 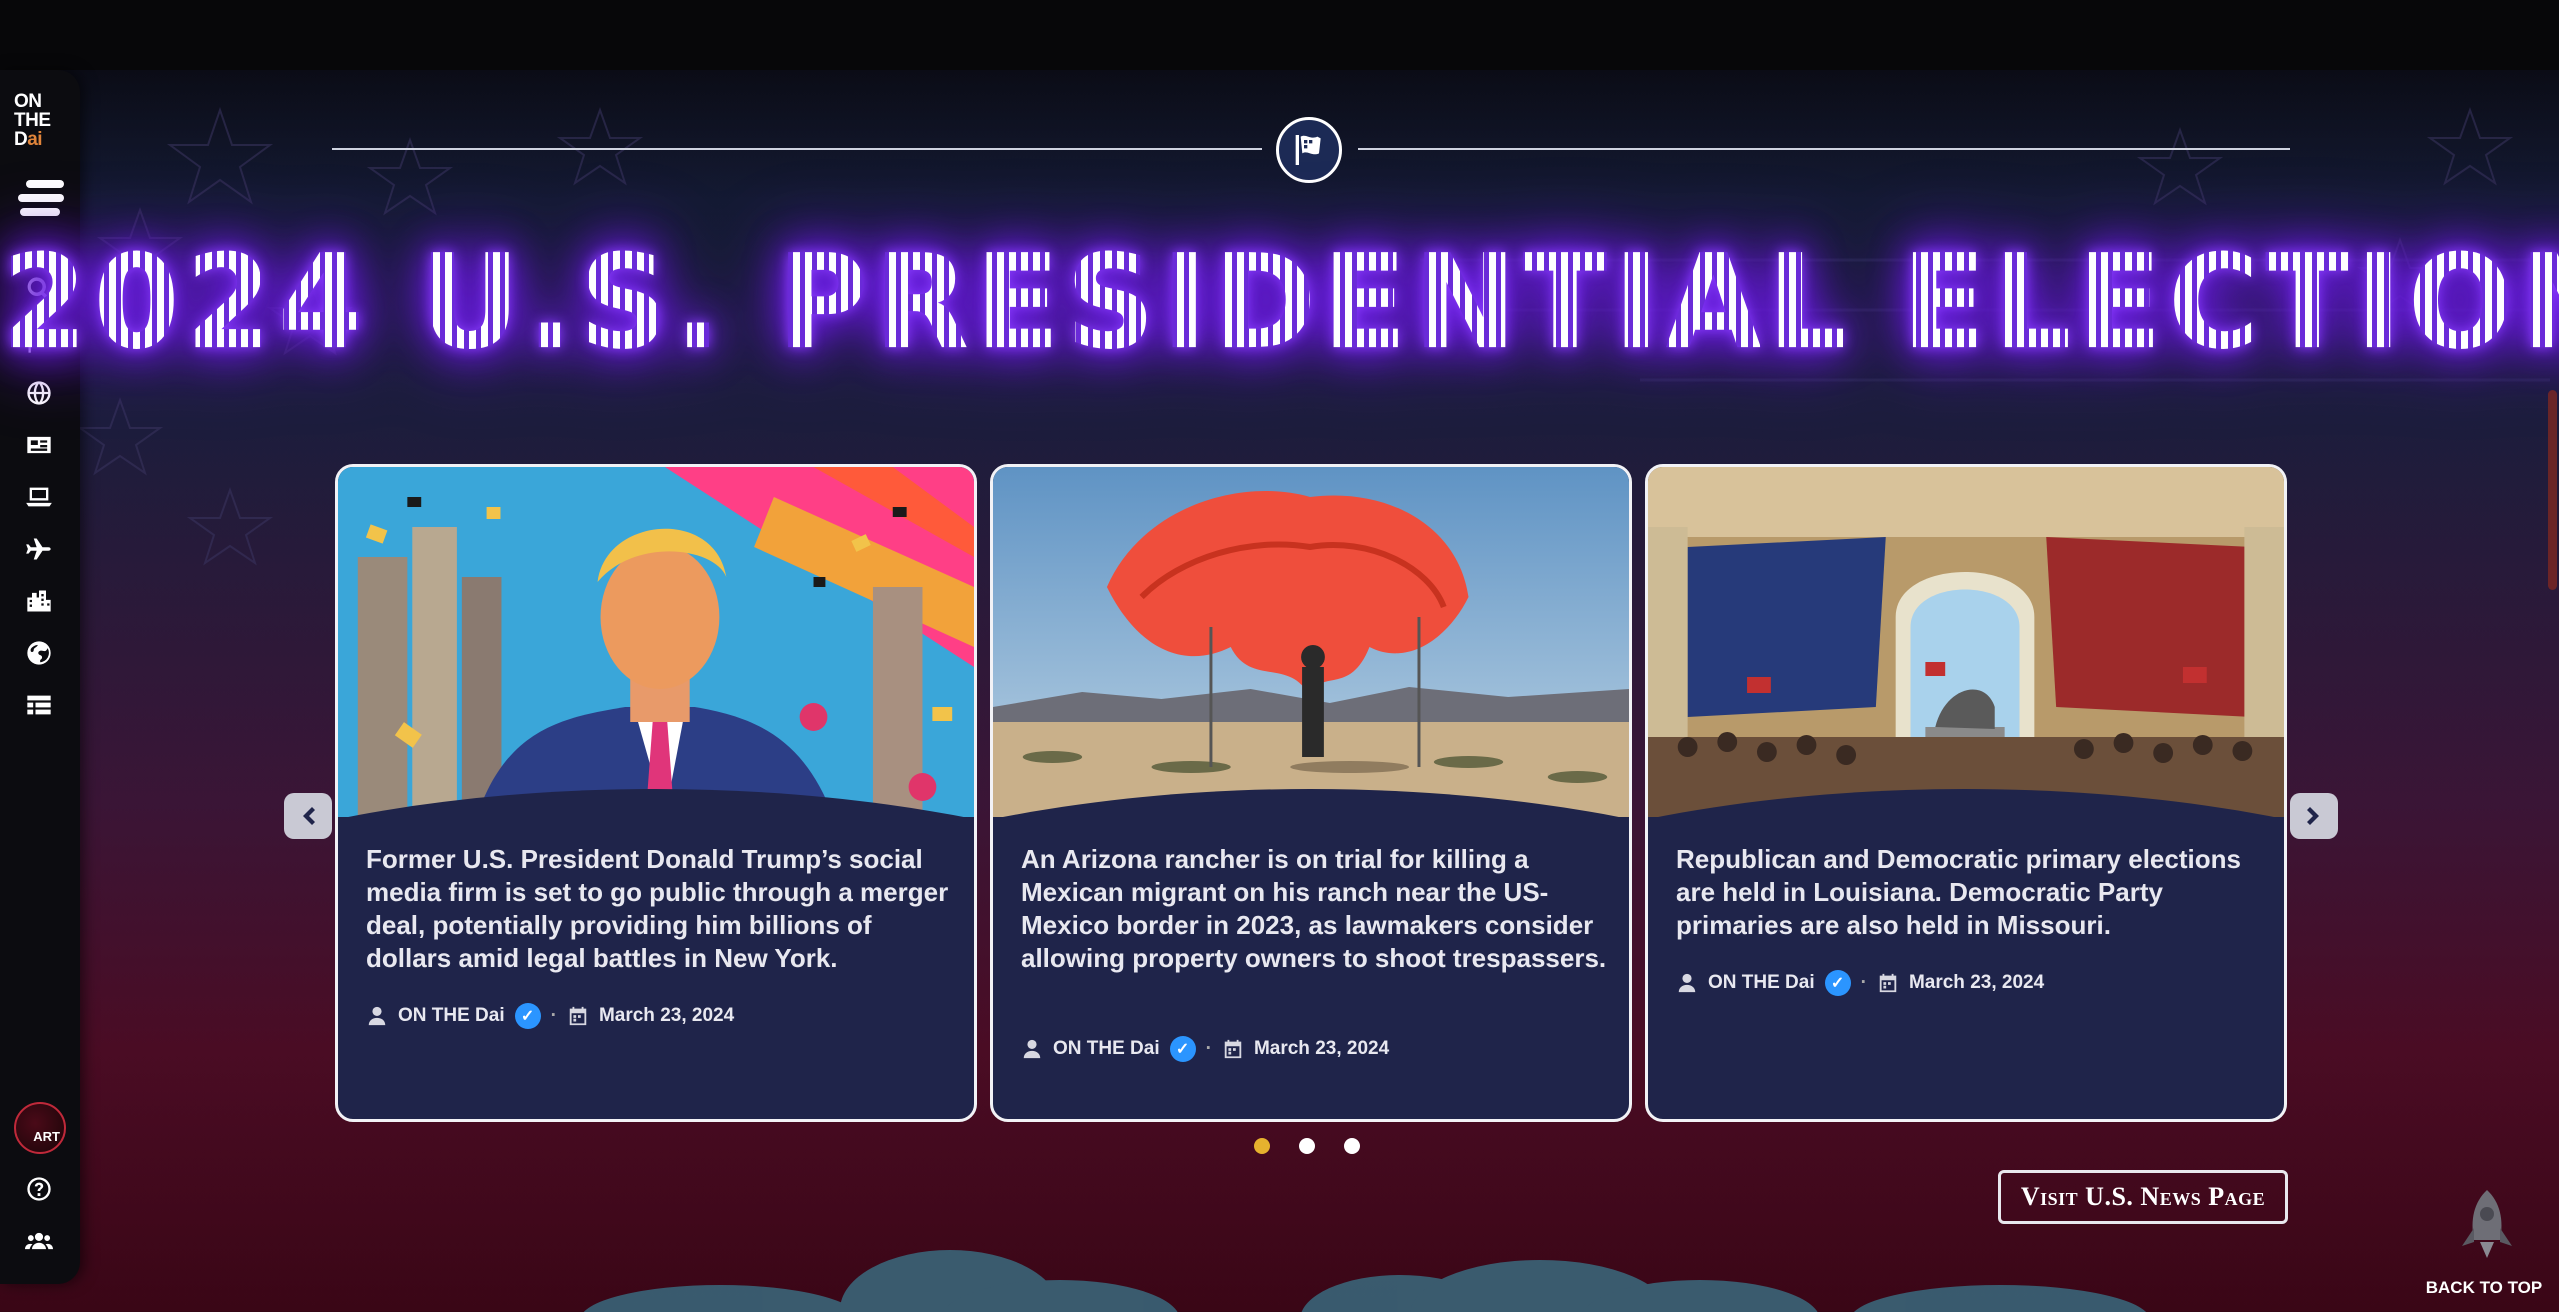 I want to click on logo-d: D, so click(x=21, y=139).